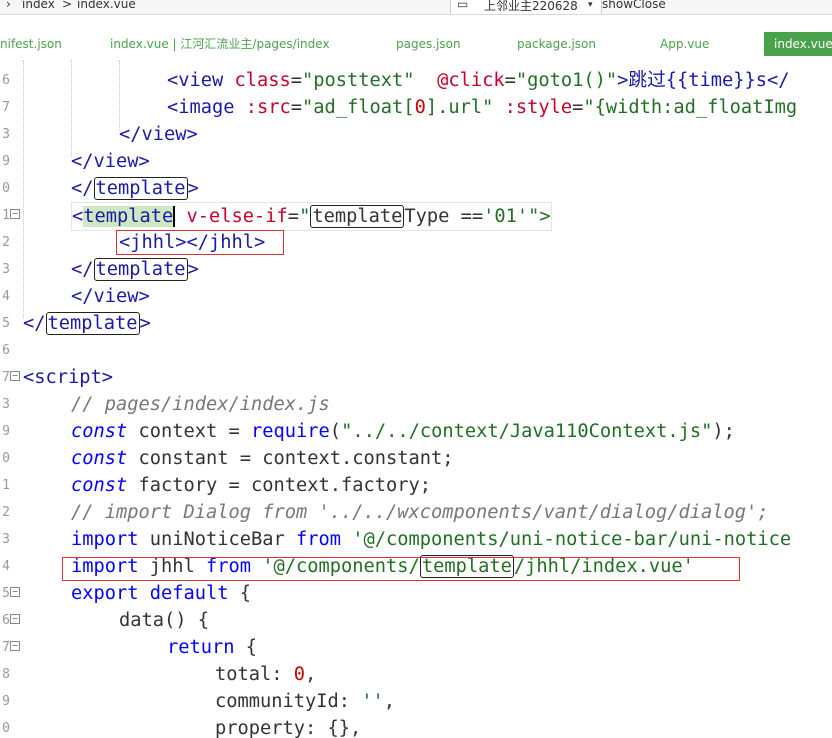 The image size is (832, 738). What do you see at coordinates (531, 6) in the screenshot?
I see `project-name: 上邻业主220628` at bounding box center [531, 6].